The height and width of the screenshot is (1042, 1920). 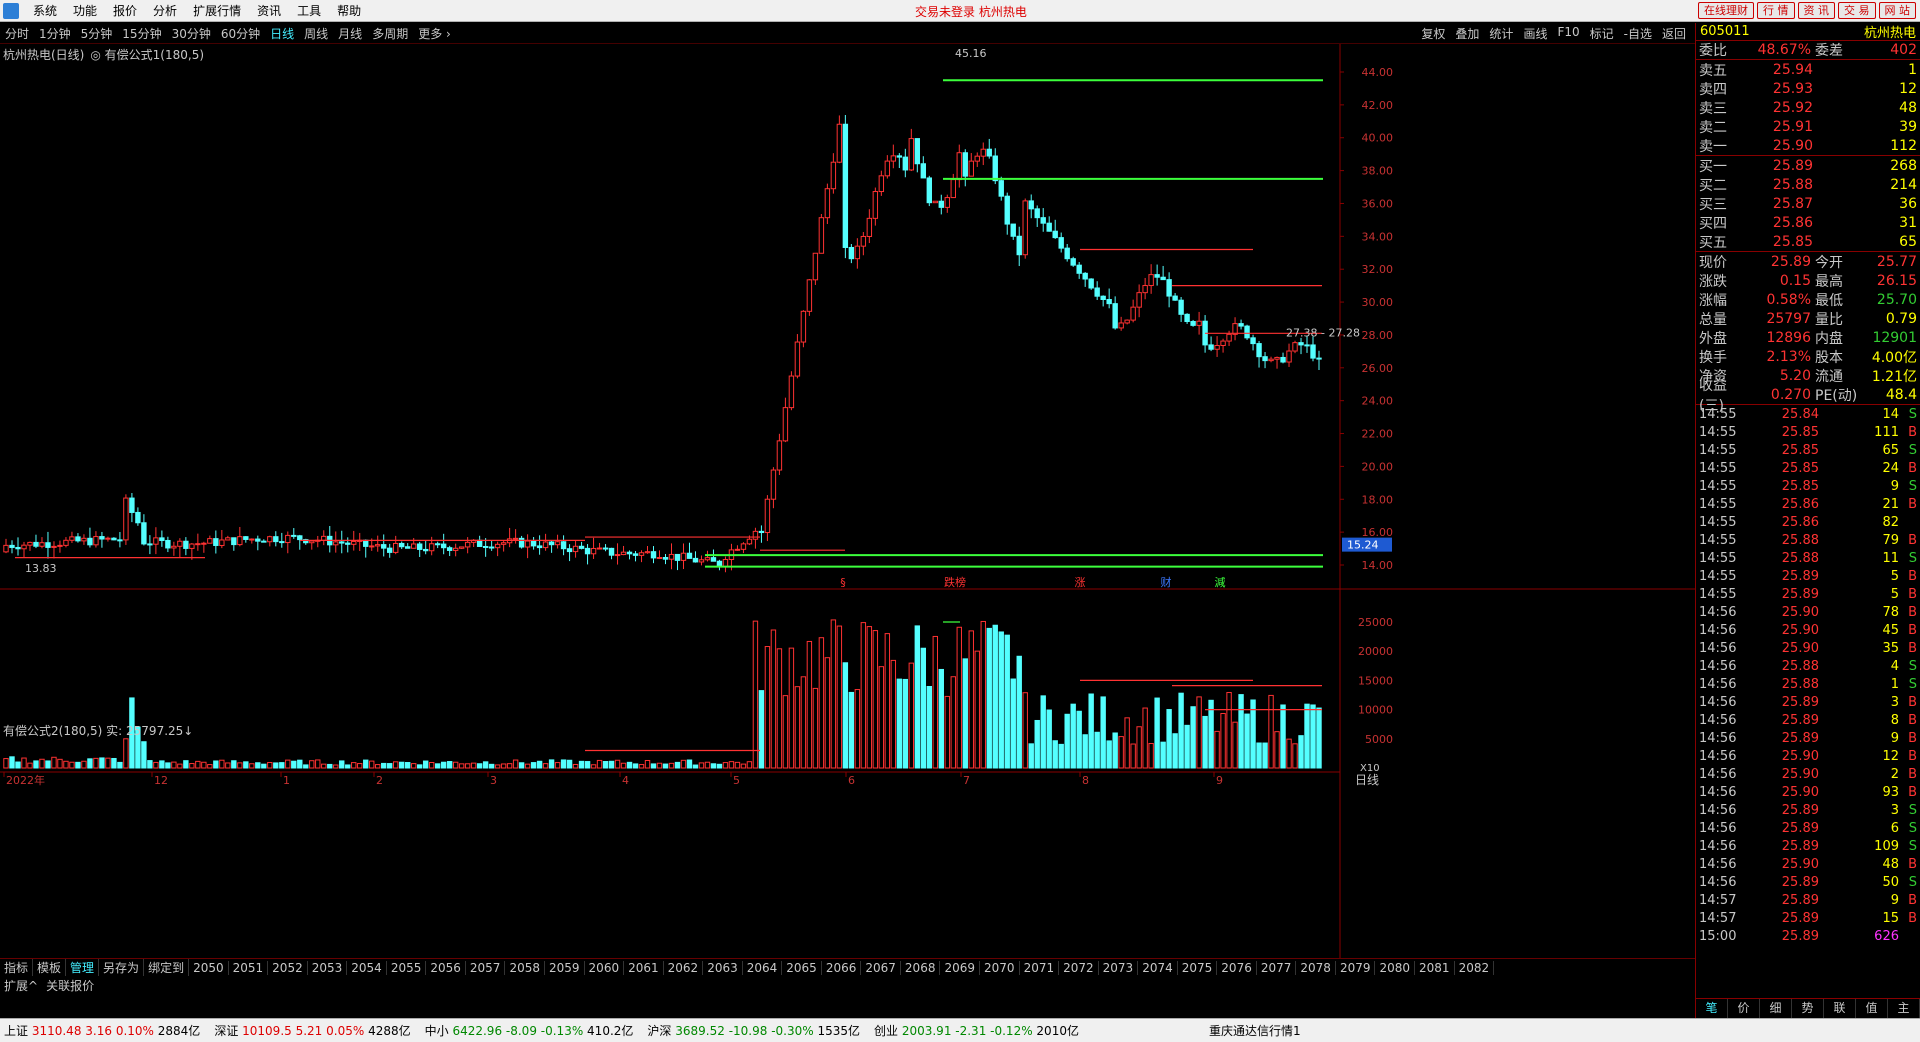 I want to click on menu-item-4: 扩展行情, so click(x=217, y=10).